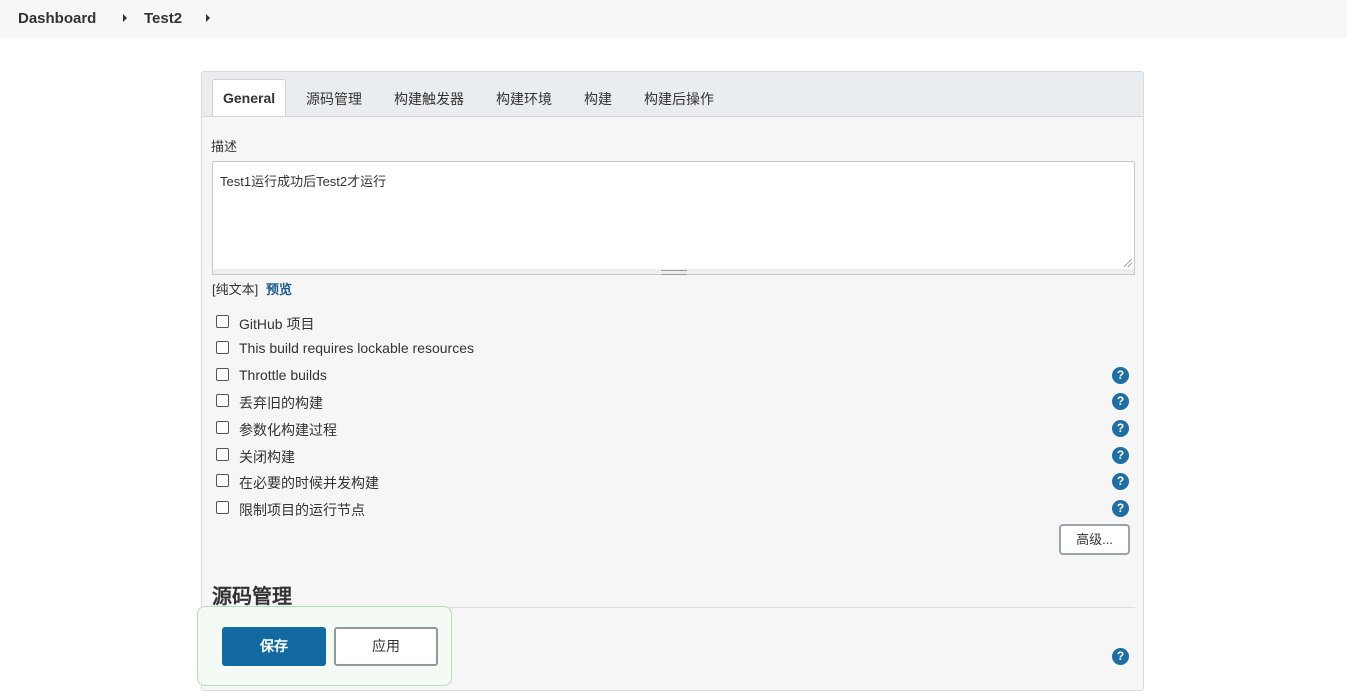 This screenshot has height=691, width=1347. Describe the element at coordinates (673, 215) in the screenshot. I see `description-textarea: Test1运行成功后Test2才运行` at that location.